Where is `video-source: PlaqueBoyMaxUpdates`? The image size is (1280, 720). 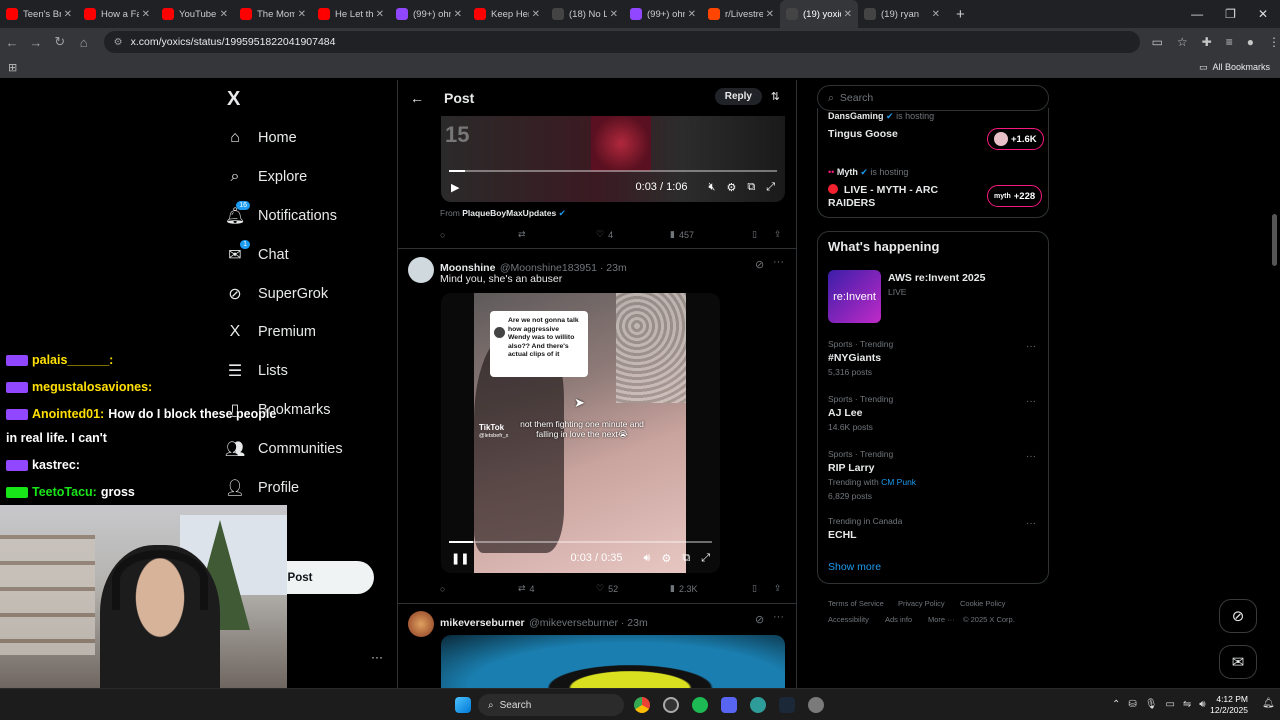
video-source: PlaqueBoyMaxUpdates is located at coordinates (509, 213).